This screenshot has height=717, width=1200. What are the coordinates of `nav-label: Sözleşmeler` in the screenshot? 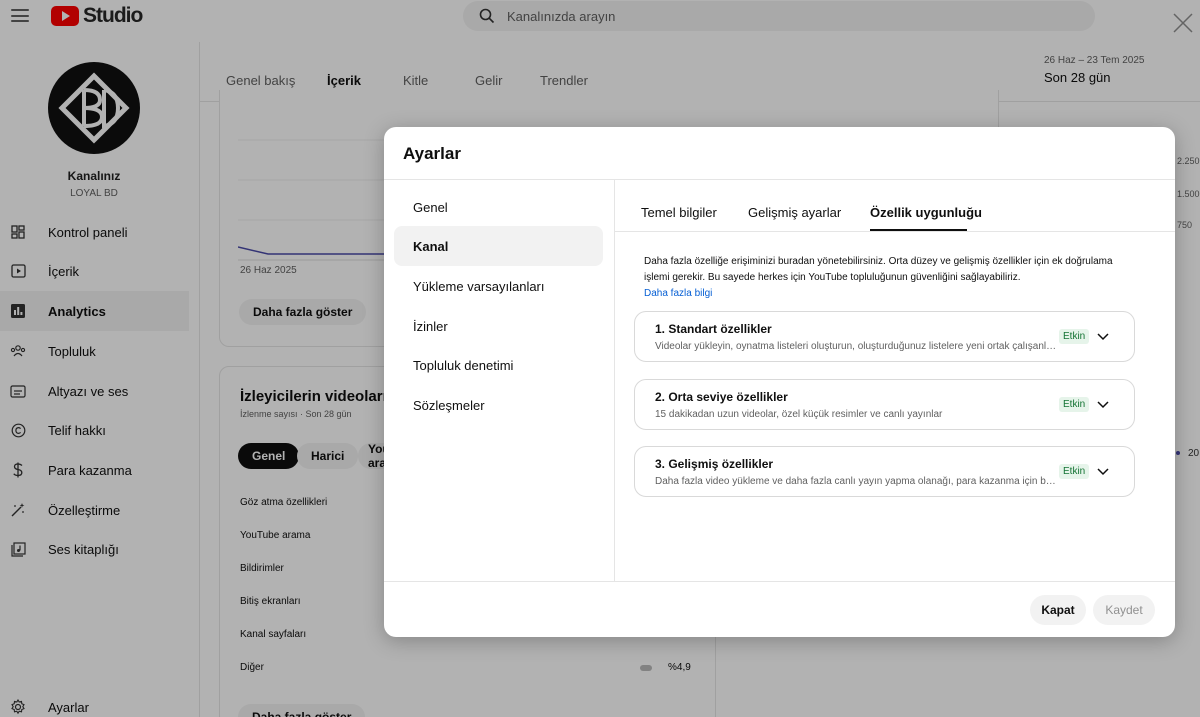 It's located at (449, 405).